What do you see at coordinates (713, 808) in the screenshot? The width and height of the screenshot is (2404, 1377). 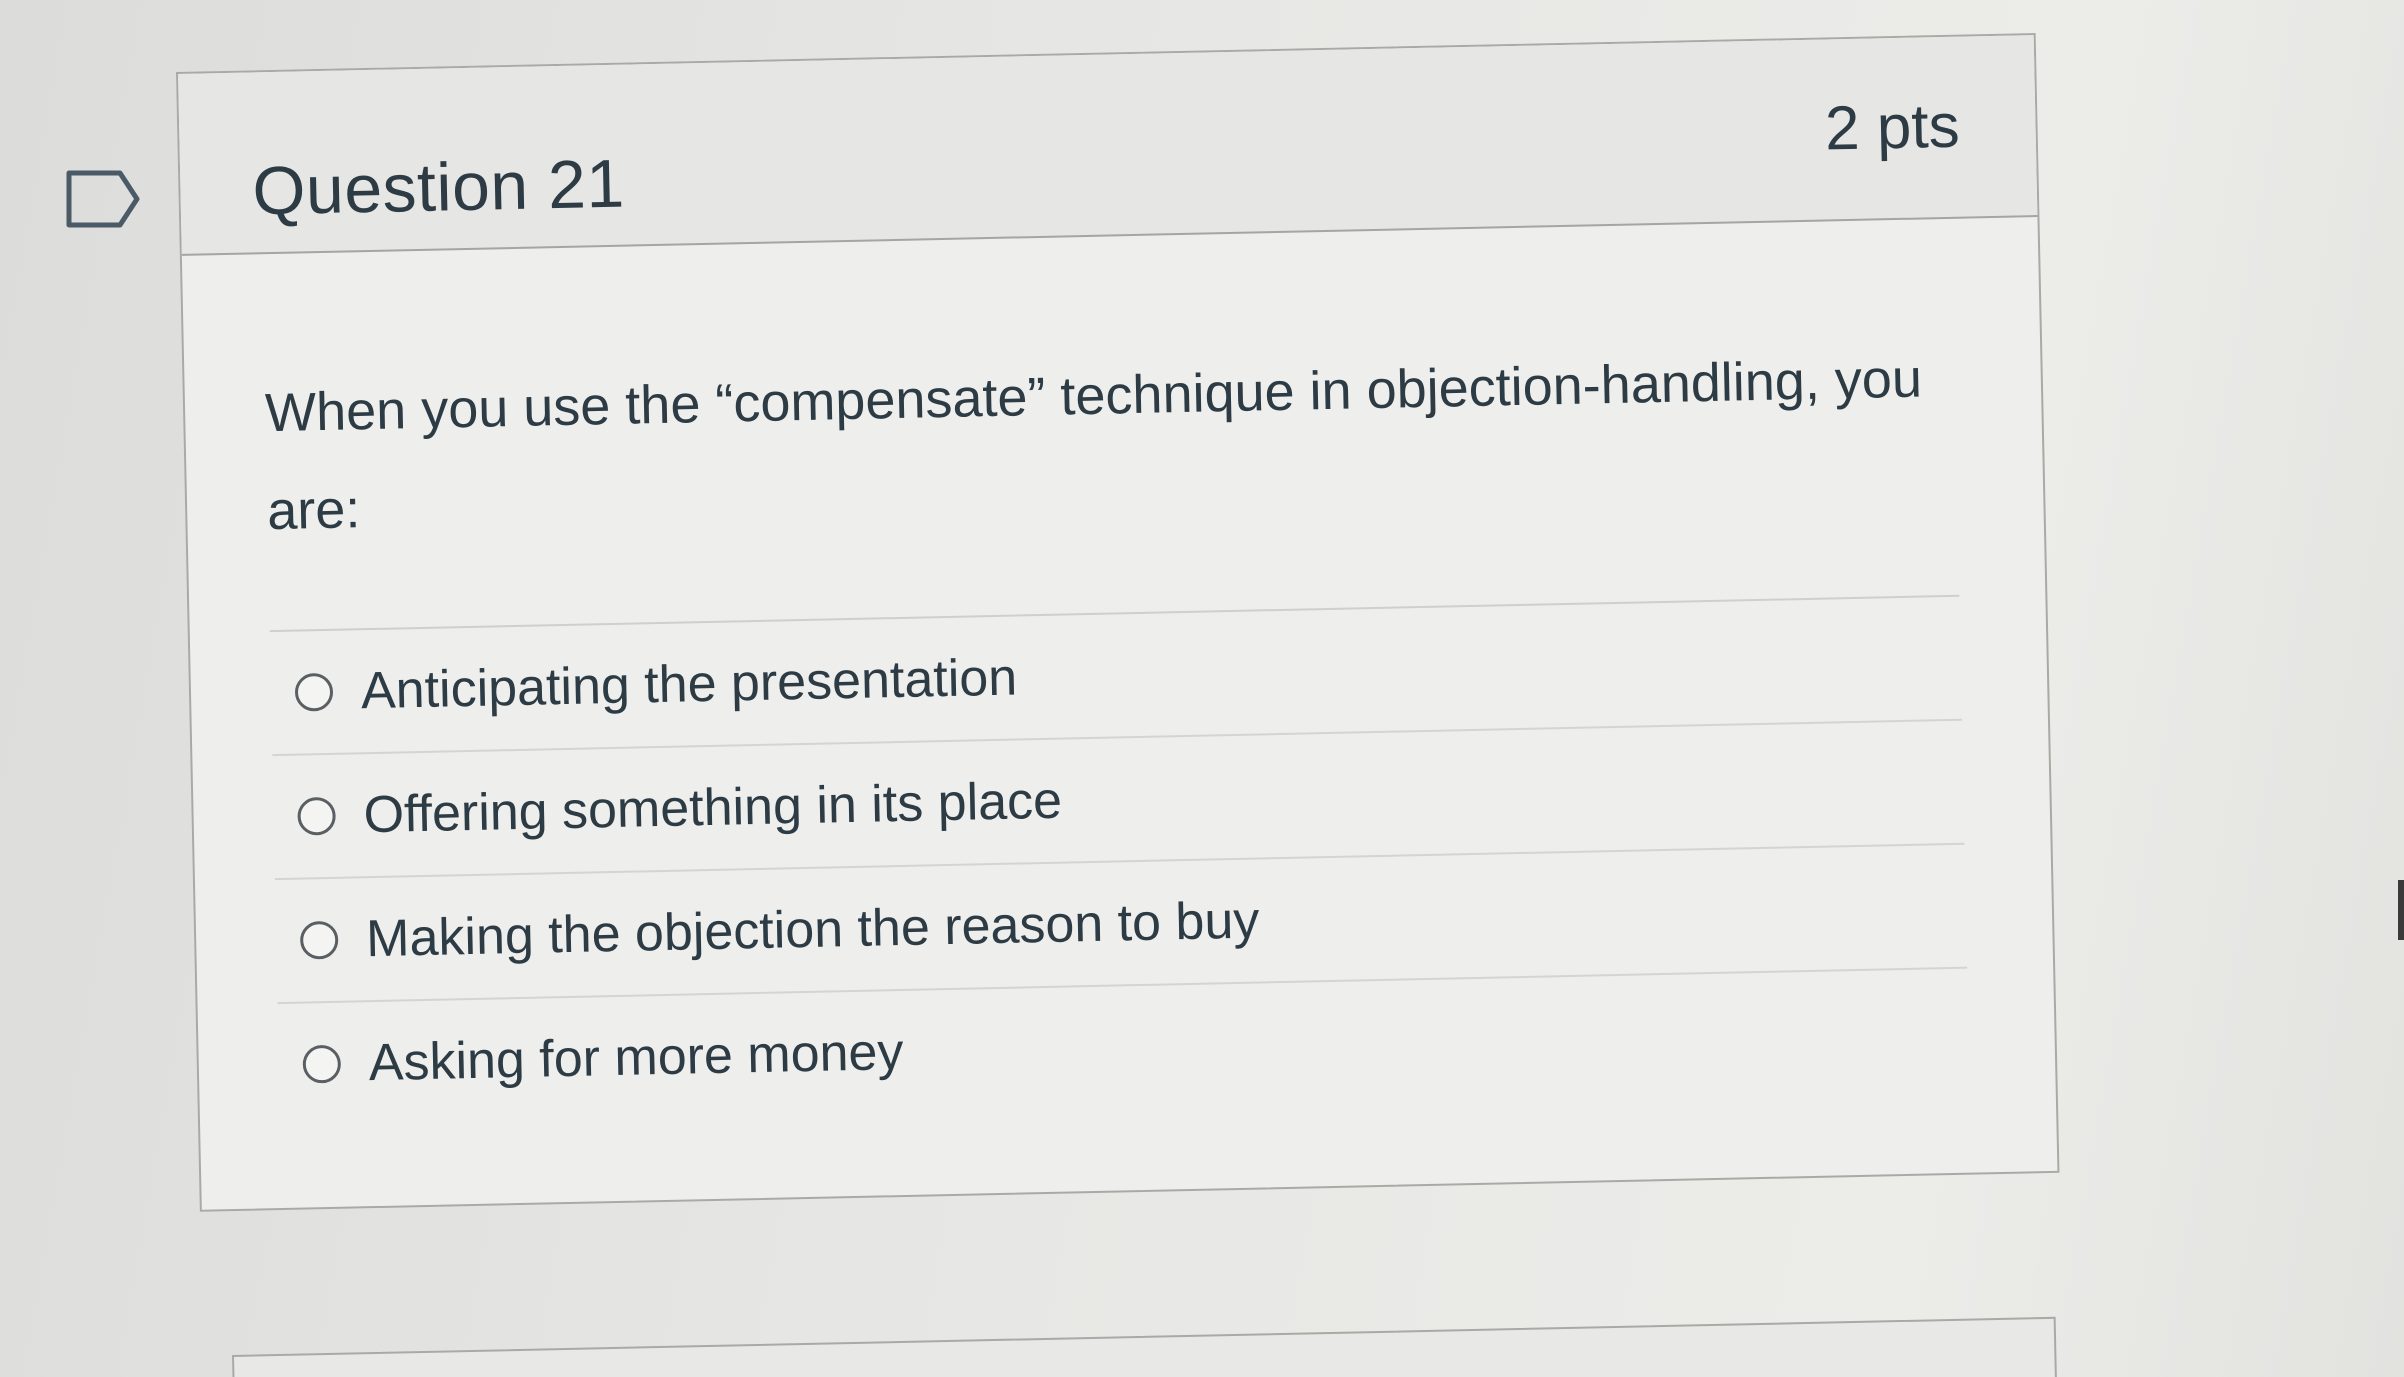 I see `answer-label: Offering something in its place` at bounding box center [713, 808].